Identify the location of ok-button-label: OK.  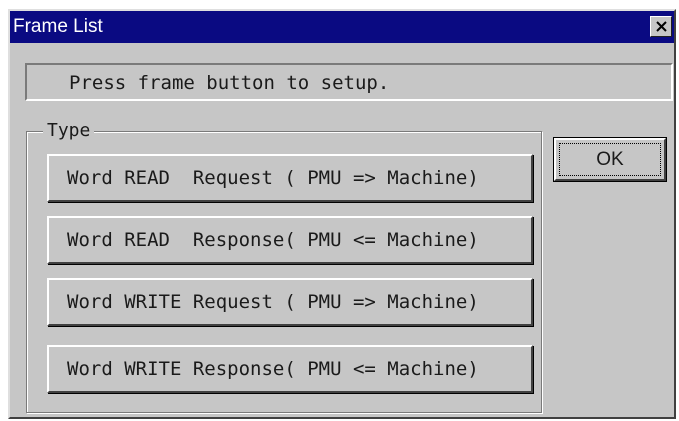
(610, 159).